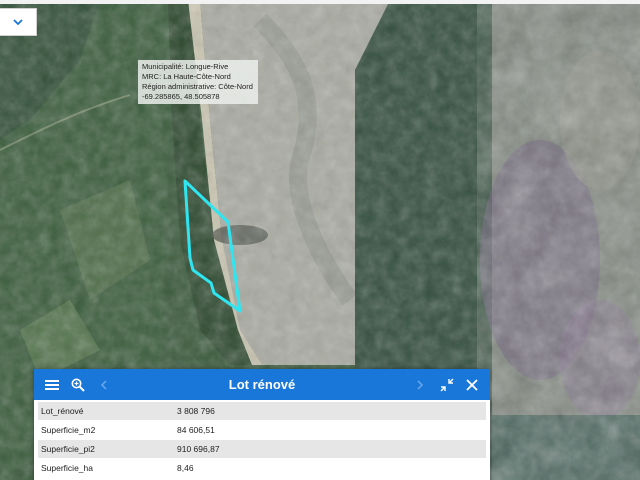  Describe the element at coordinates (181, 96) in the screenshot. I see `coordinates-text: -69.285865, 48.505878` at that location.